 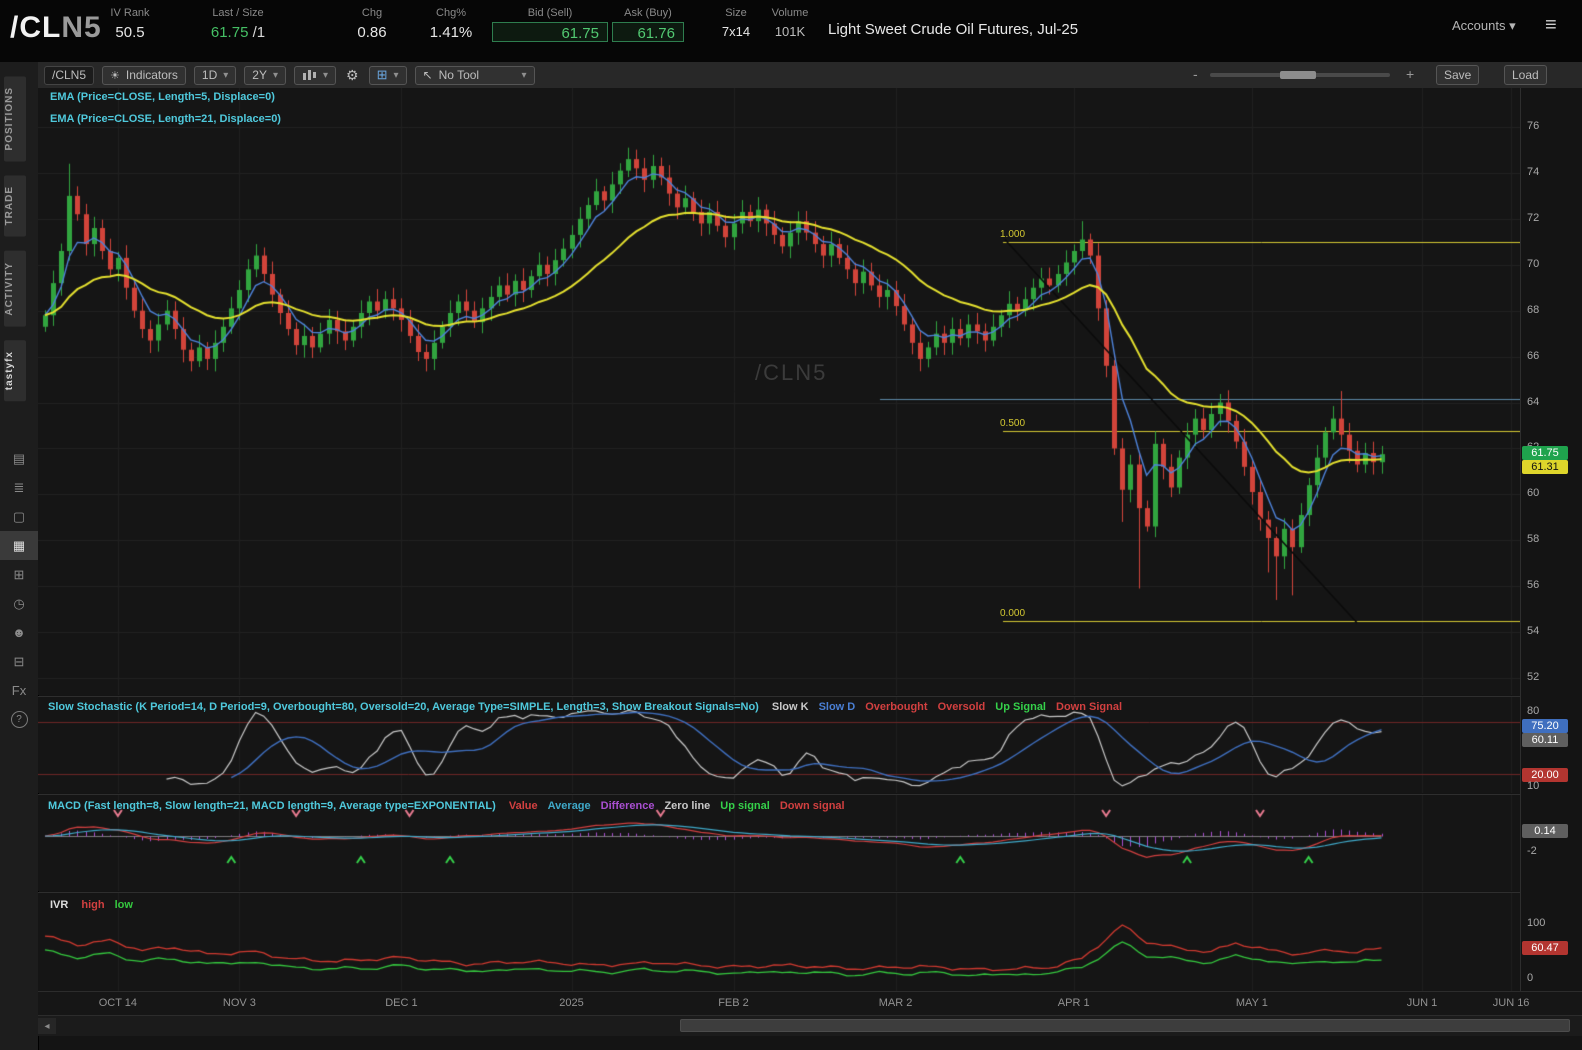 I want to click on indicators-icon: ☀, so click(x=115, y=75).